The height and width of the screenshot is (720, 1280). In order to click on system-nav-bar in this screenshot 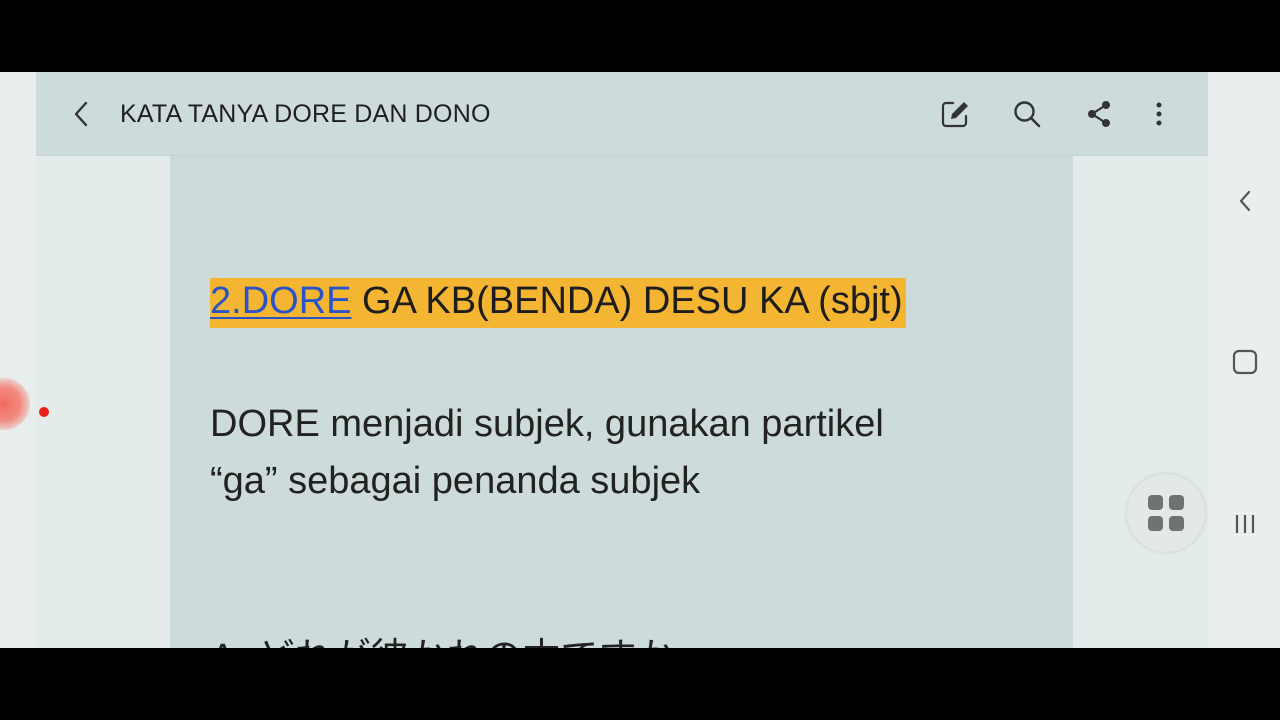, I will do `click(1244, 360)`.